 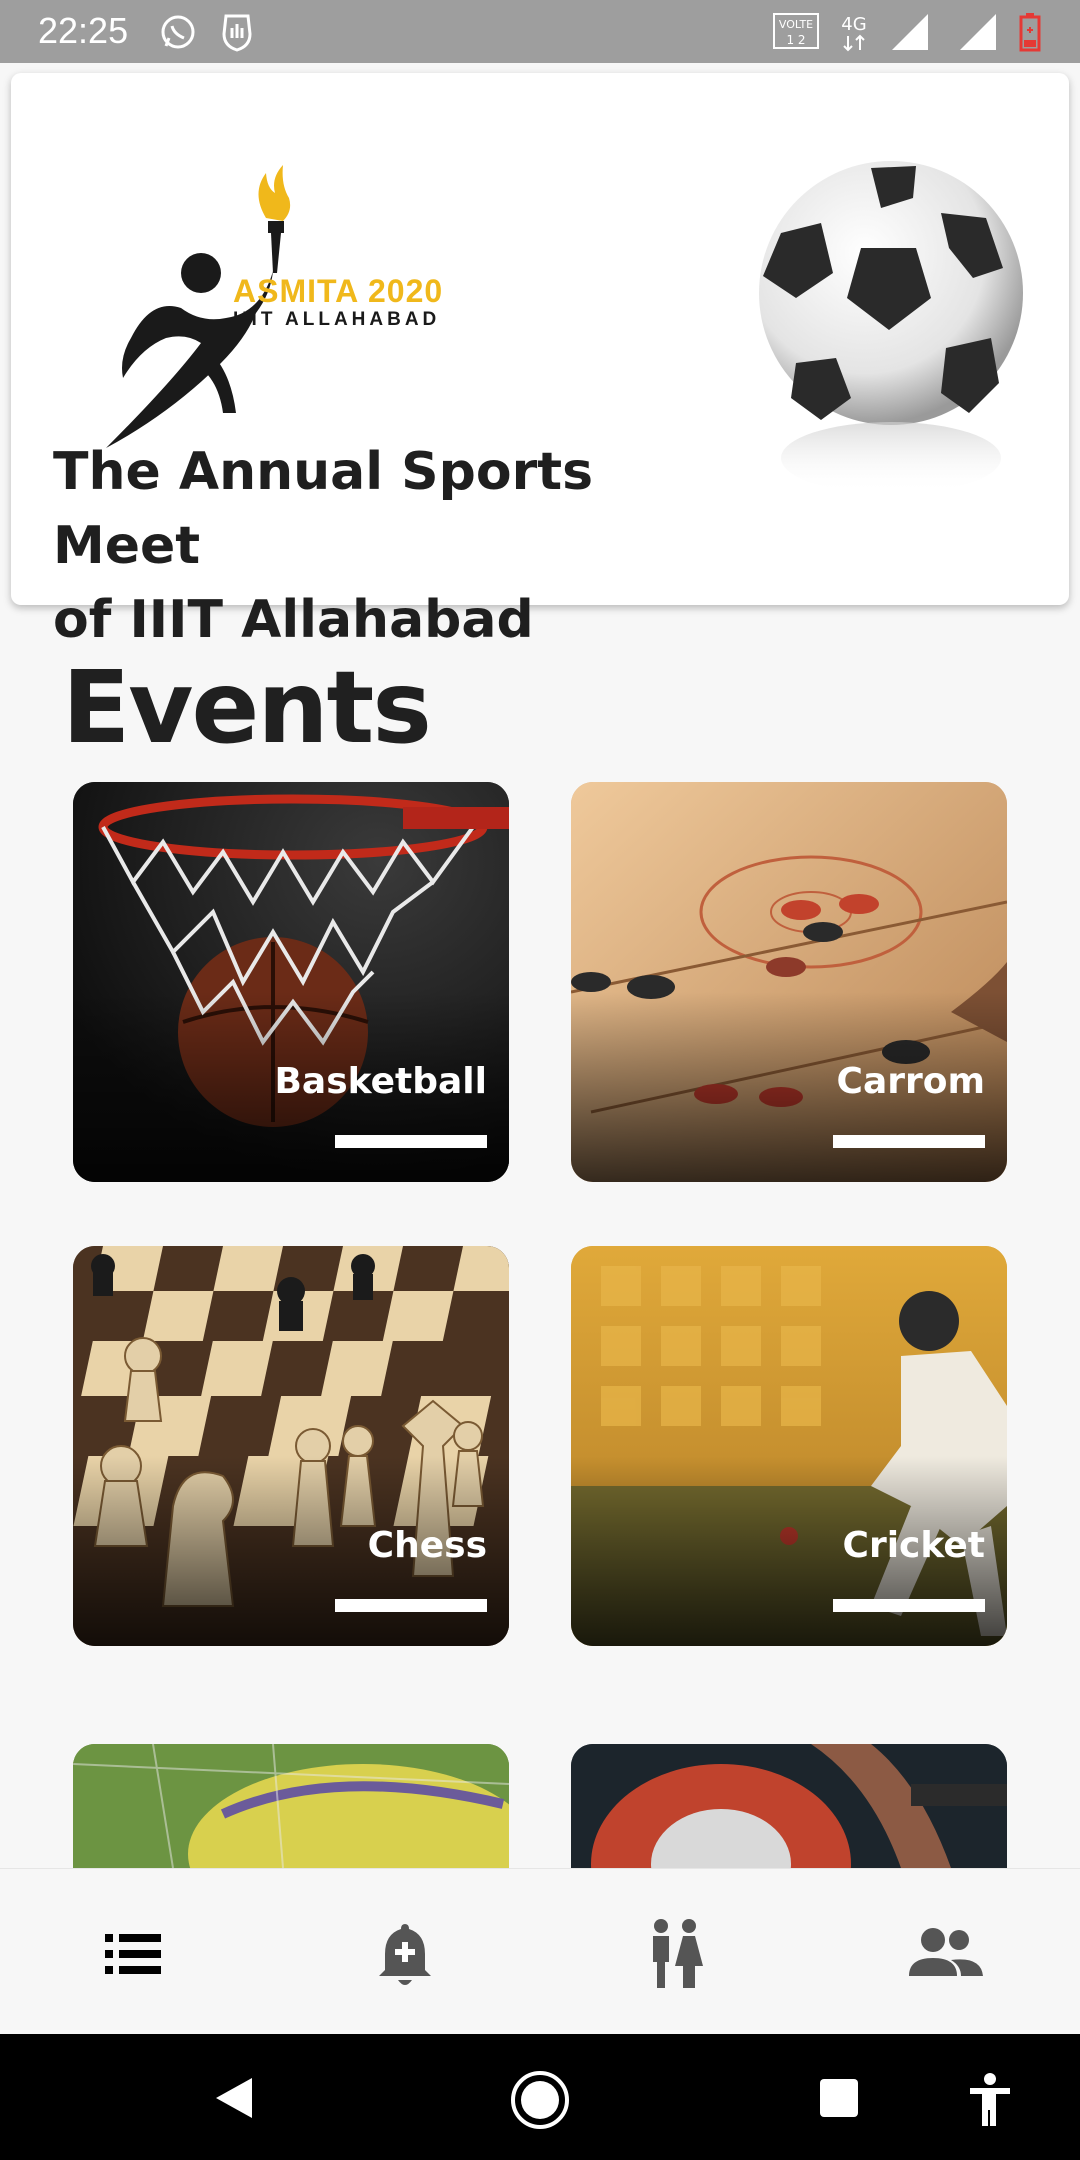 I want to click on whatsapp-icon, so click(x=178, y=32).